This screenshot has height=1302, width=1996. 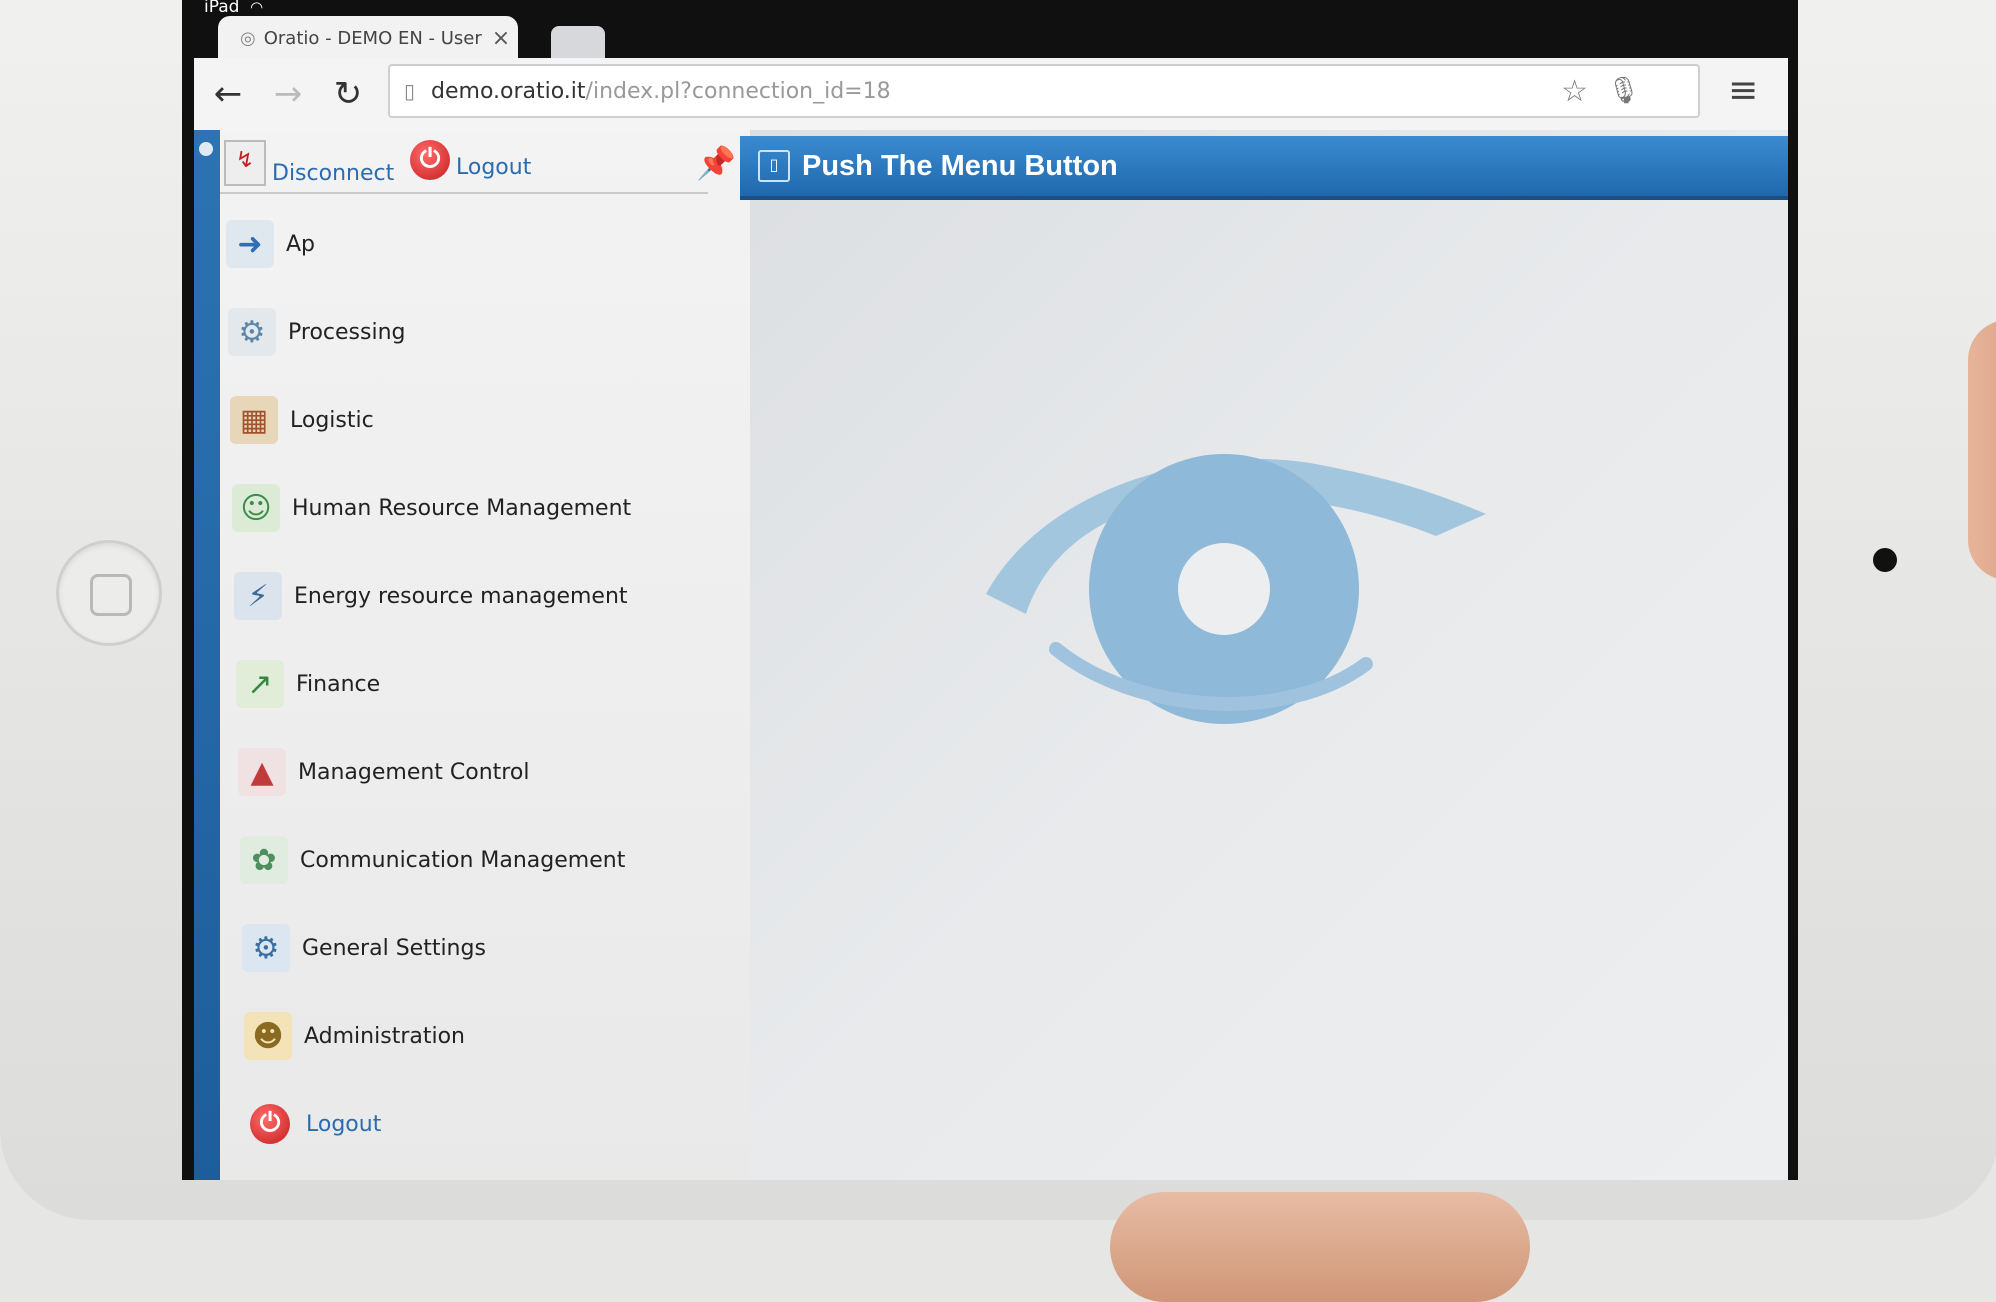 What do you see at coordinates (501, 38) in the screenshot?
I see `close-tab-icon: ×` at bounding box center [501, 38].